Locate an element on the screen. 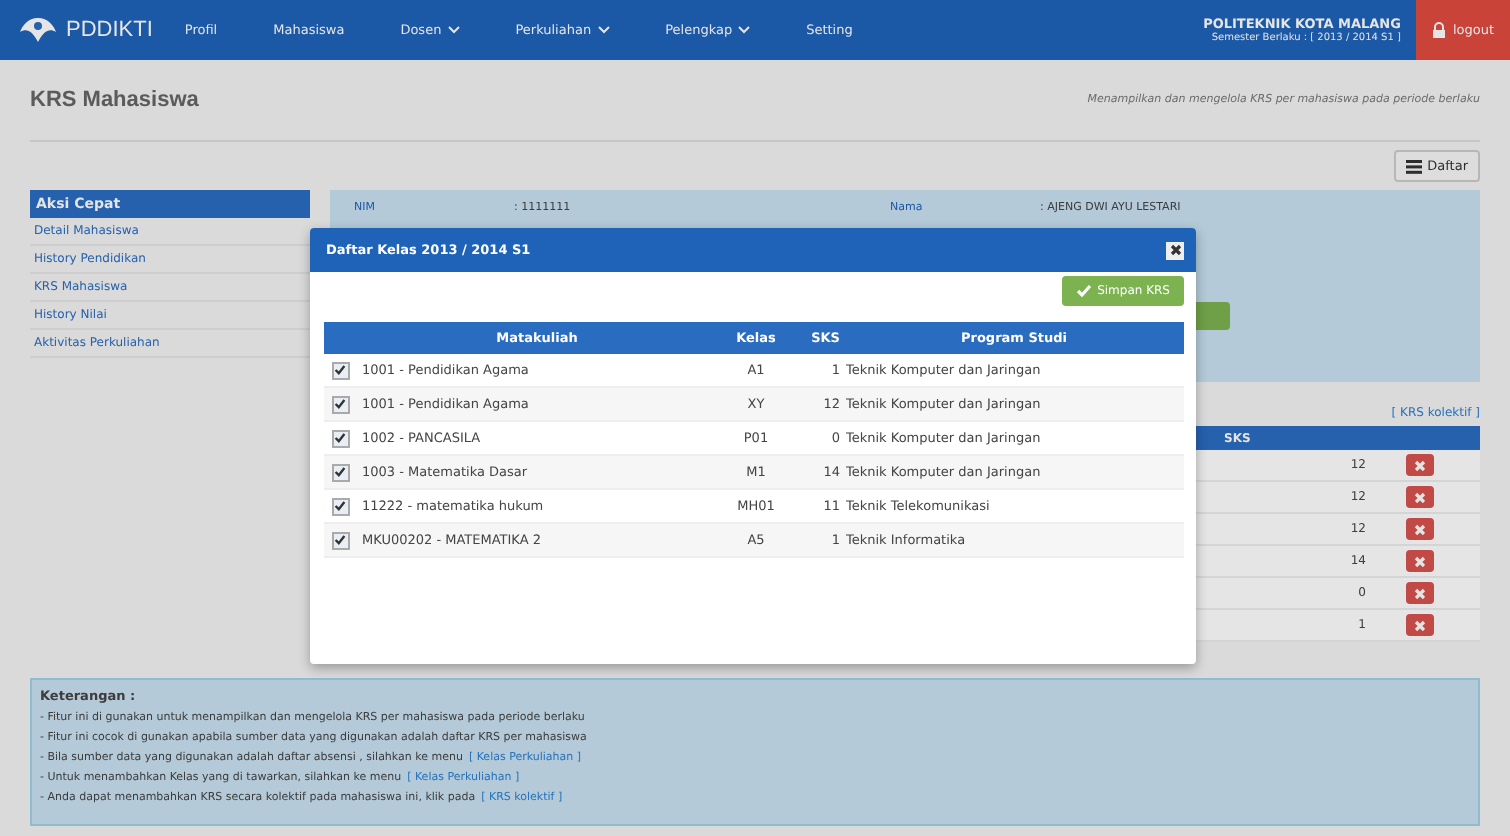  close-button is located at coordinates (1175, 250).